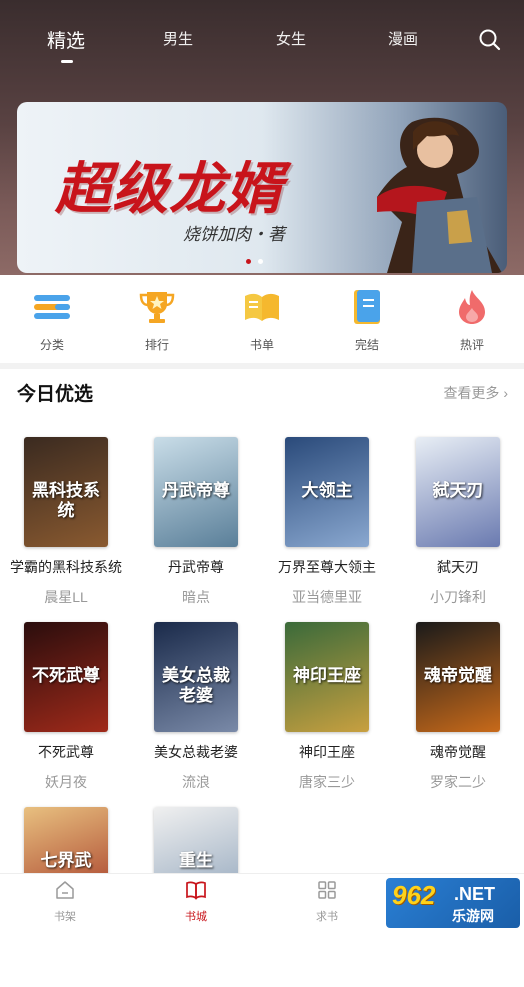  I want to click on book-cover-title: 大领主, so click(327, 490).